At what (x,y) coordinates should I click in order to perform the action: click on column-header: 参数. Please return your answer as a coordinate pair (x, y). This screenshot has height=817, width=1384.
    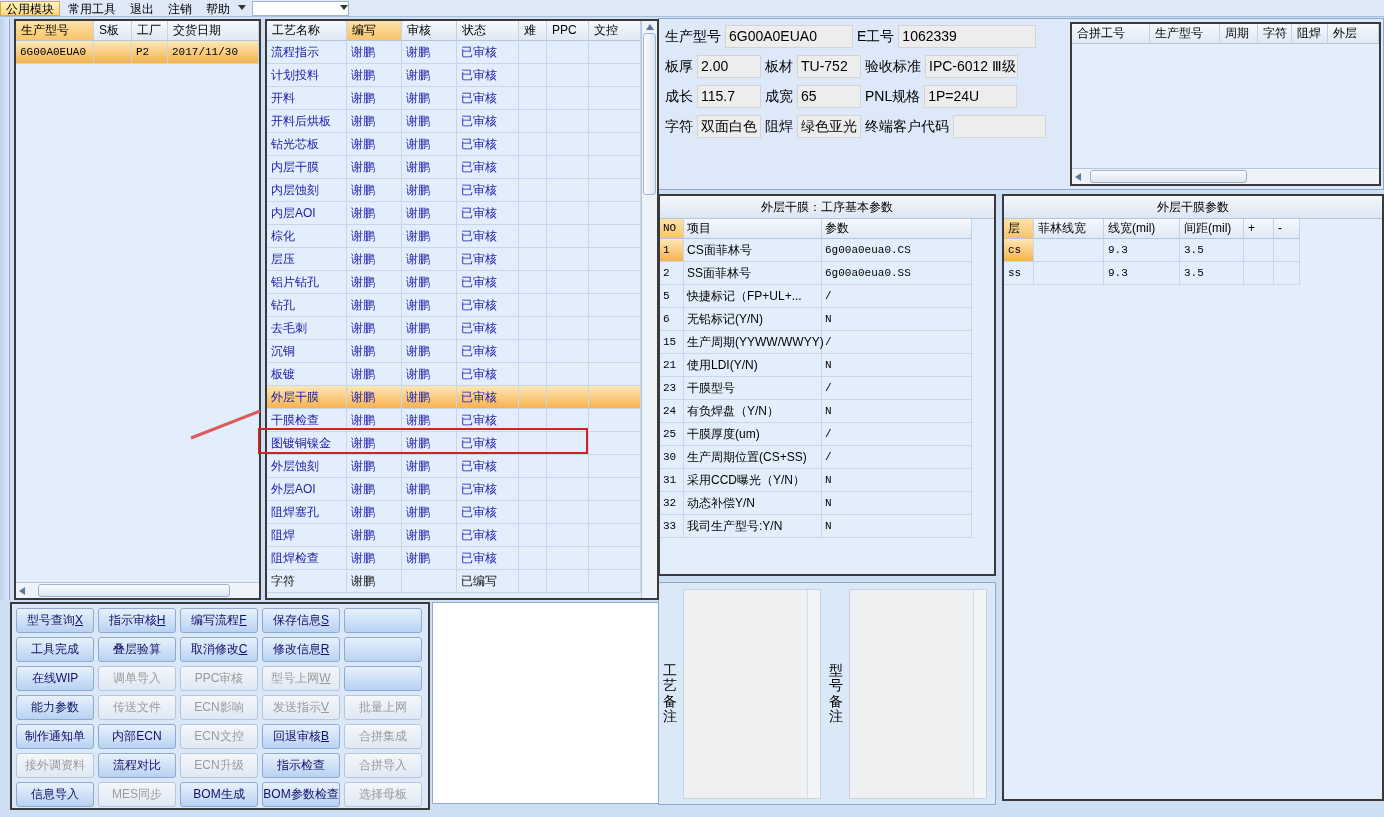
    Looking at the image, I should click on (897, 229).